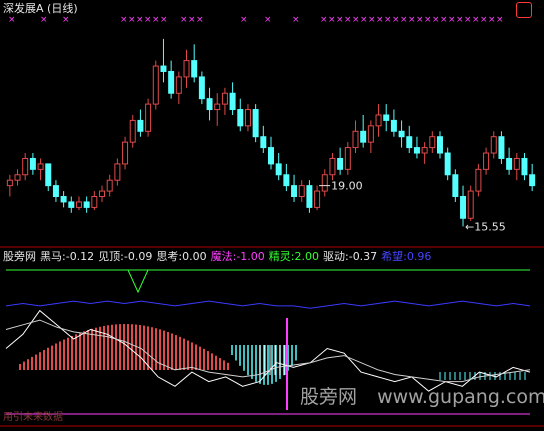 This screenshot has height=431, width=544. Describe the element at coordinates (460, 397) in the screenshot. I see `watermark-url: www.gupang.com` at that location.